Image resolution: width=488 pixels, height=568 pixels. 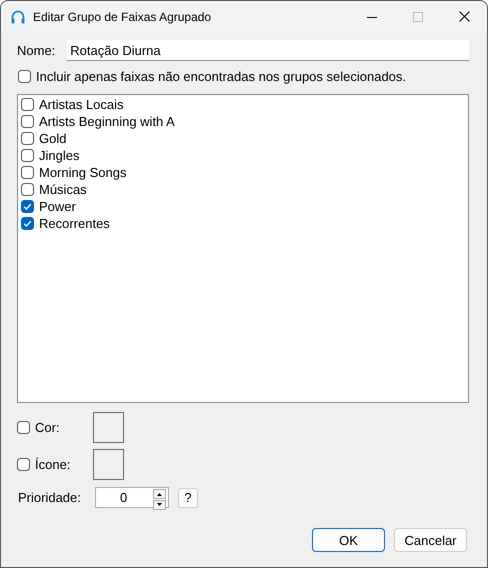 What do you see at coordinates (107, 121) in the screenshot?
I see `checkbox-label: Artists Beginning with A` at bounding box center [107, 121].